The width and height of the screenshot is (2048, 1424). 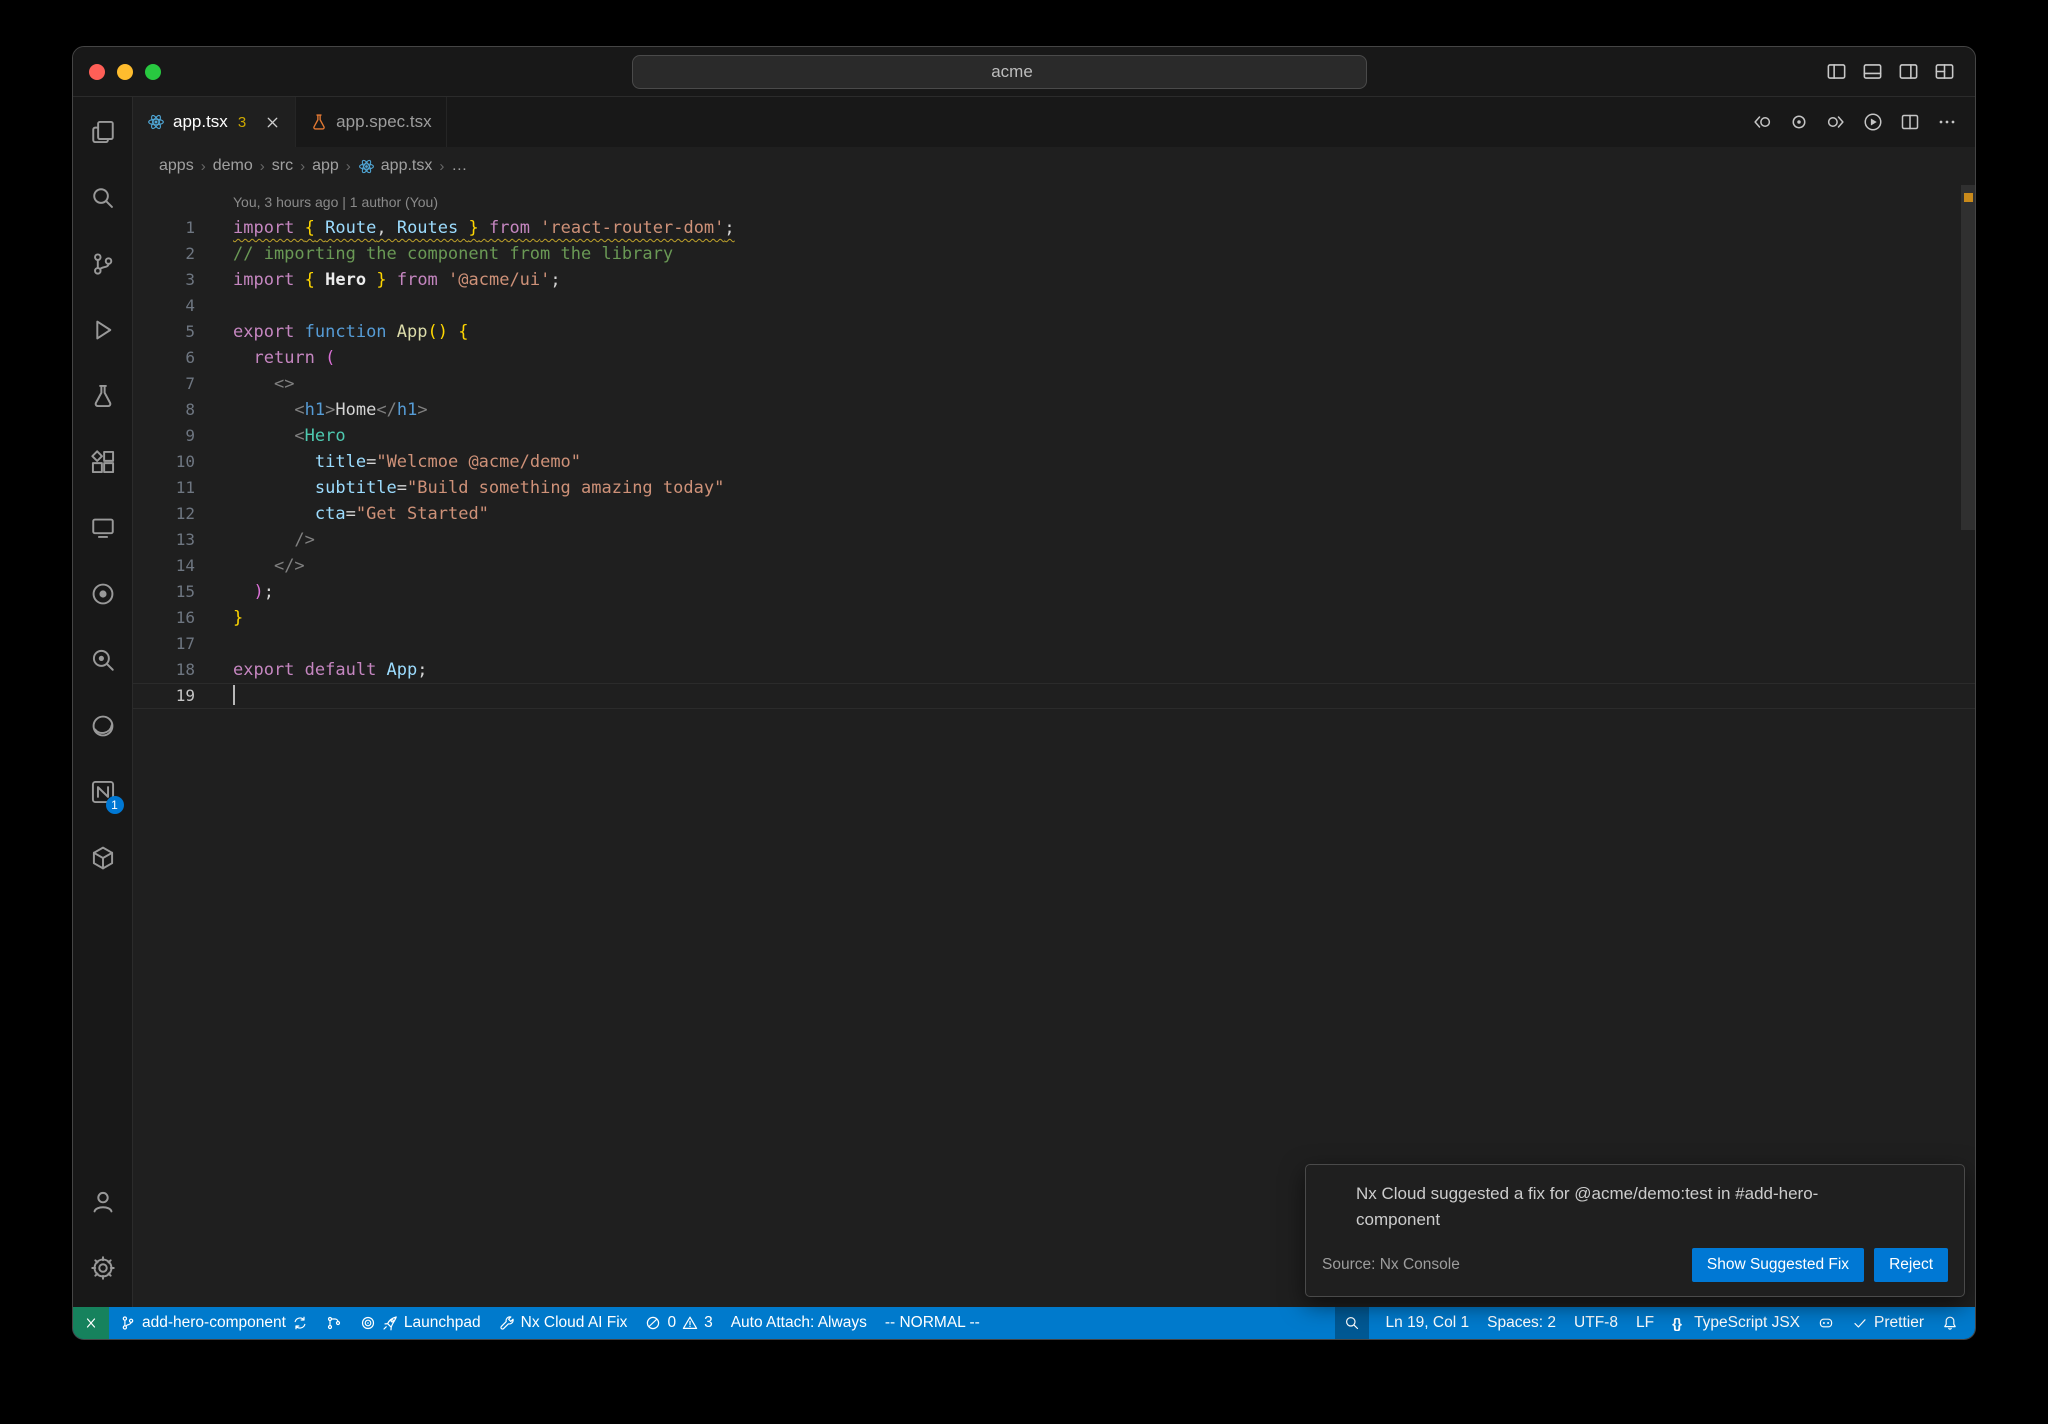 I want to click on commit-graph-item, so click(x=334, y=1323).